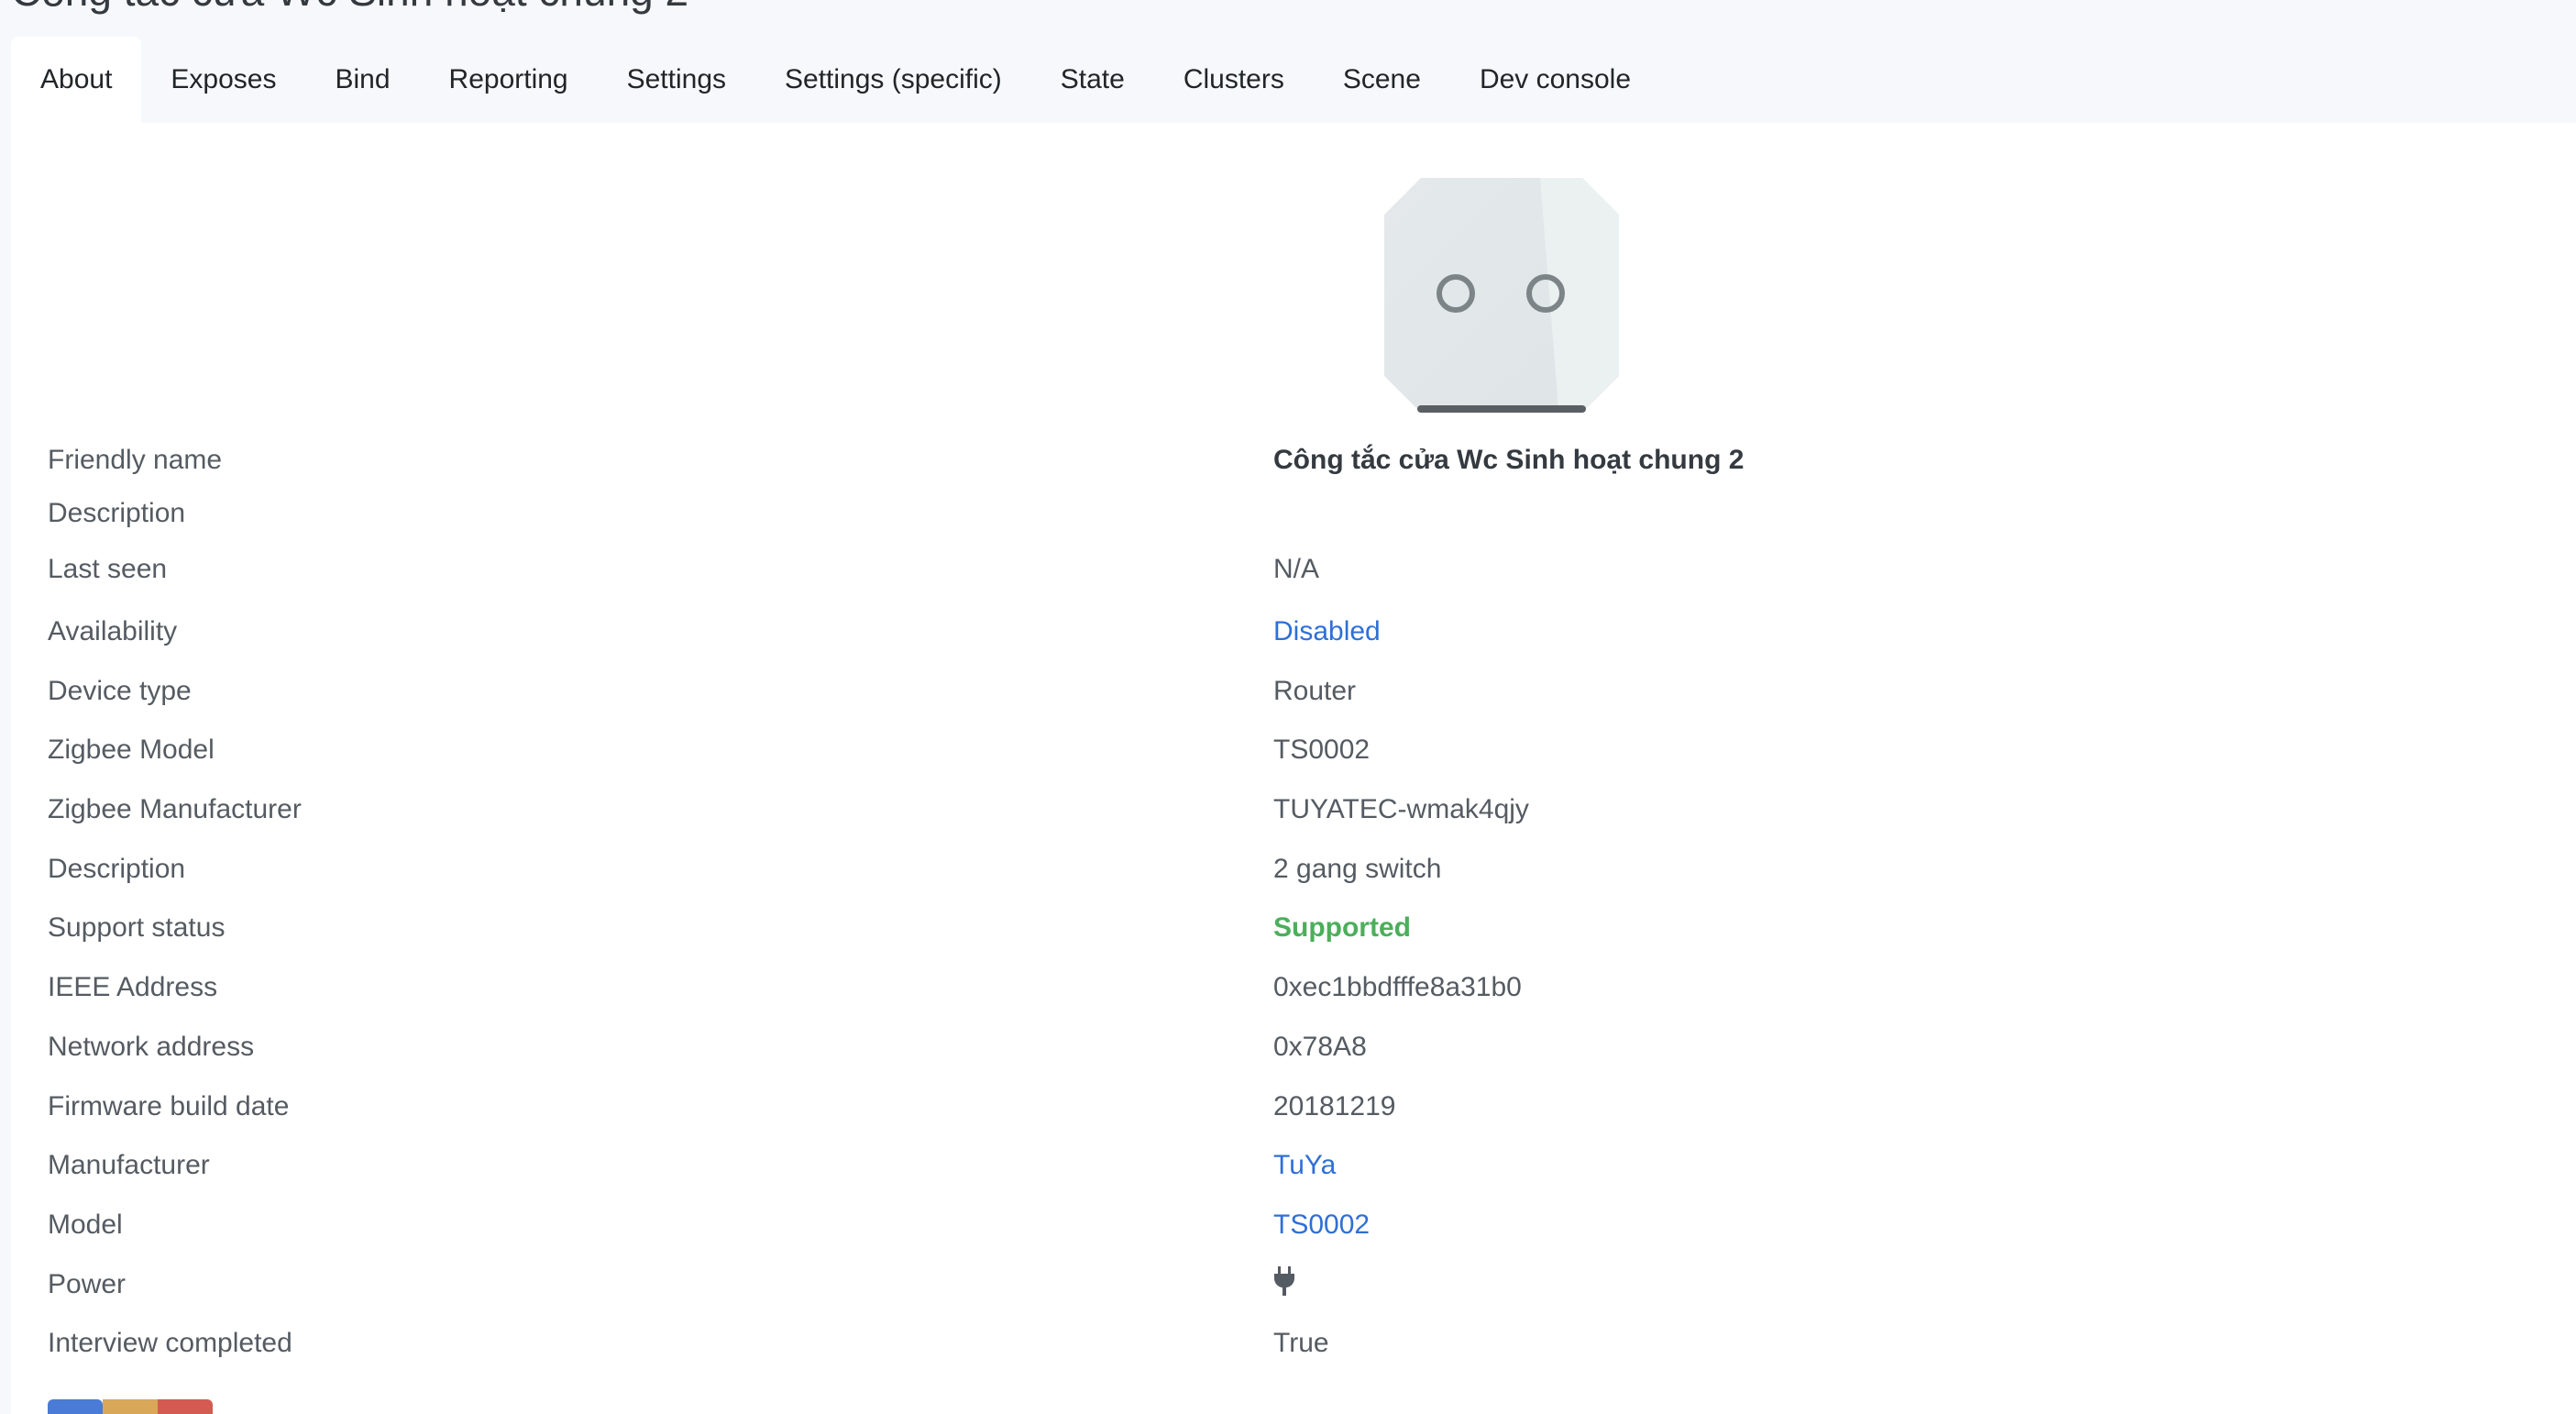 This screenshot has height=1414, width=2576. I want to click on support-status-label: Support status, so click(137, 928).